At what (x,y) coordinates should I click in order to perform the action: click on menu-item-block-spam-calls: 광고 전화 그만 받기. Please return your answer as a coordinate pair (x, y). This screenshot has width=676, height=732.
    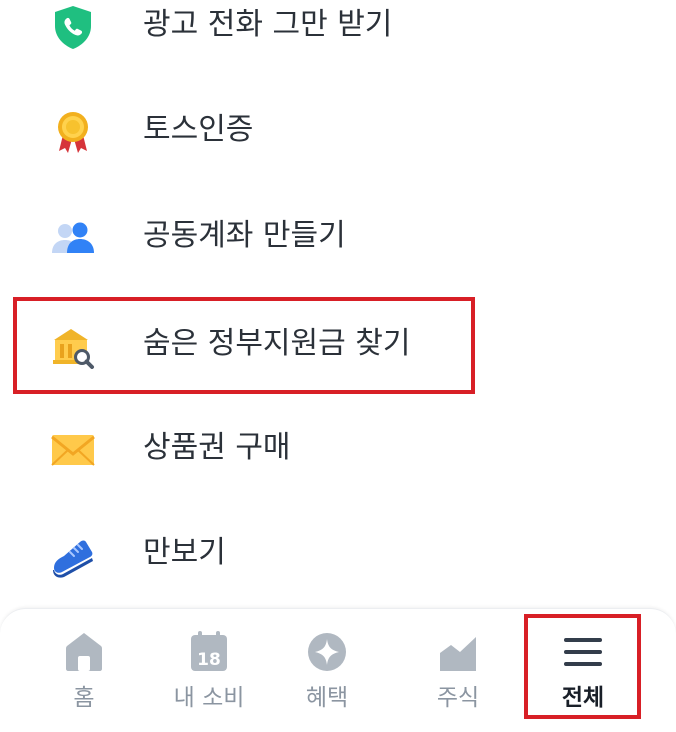
    Looking at the image, I should click on (338, 32).